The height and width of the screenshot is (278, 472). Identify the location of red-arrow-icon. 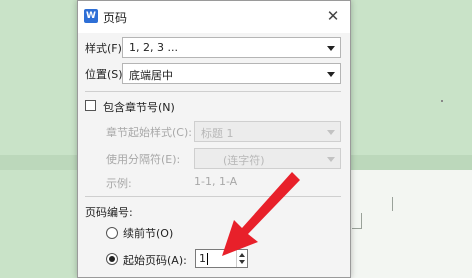
(261, 214).